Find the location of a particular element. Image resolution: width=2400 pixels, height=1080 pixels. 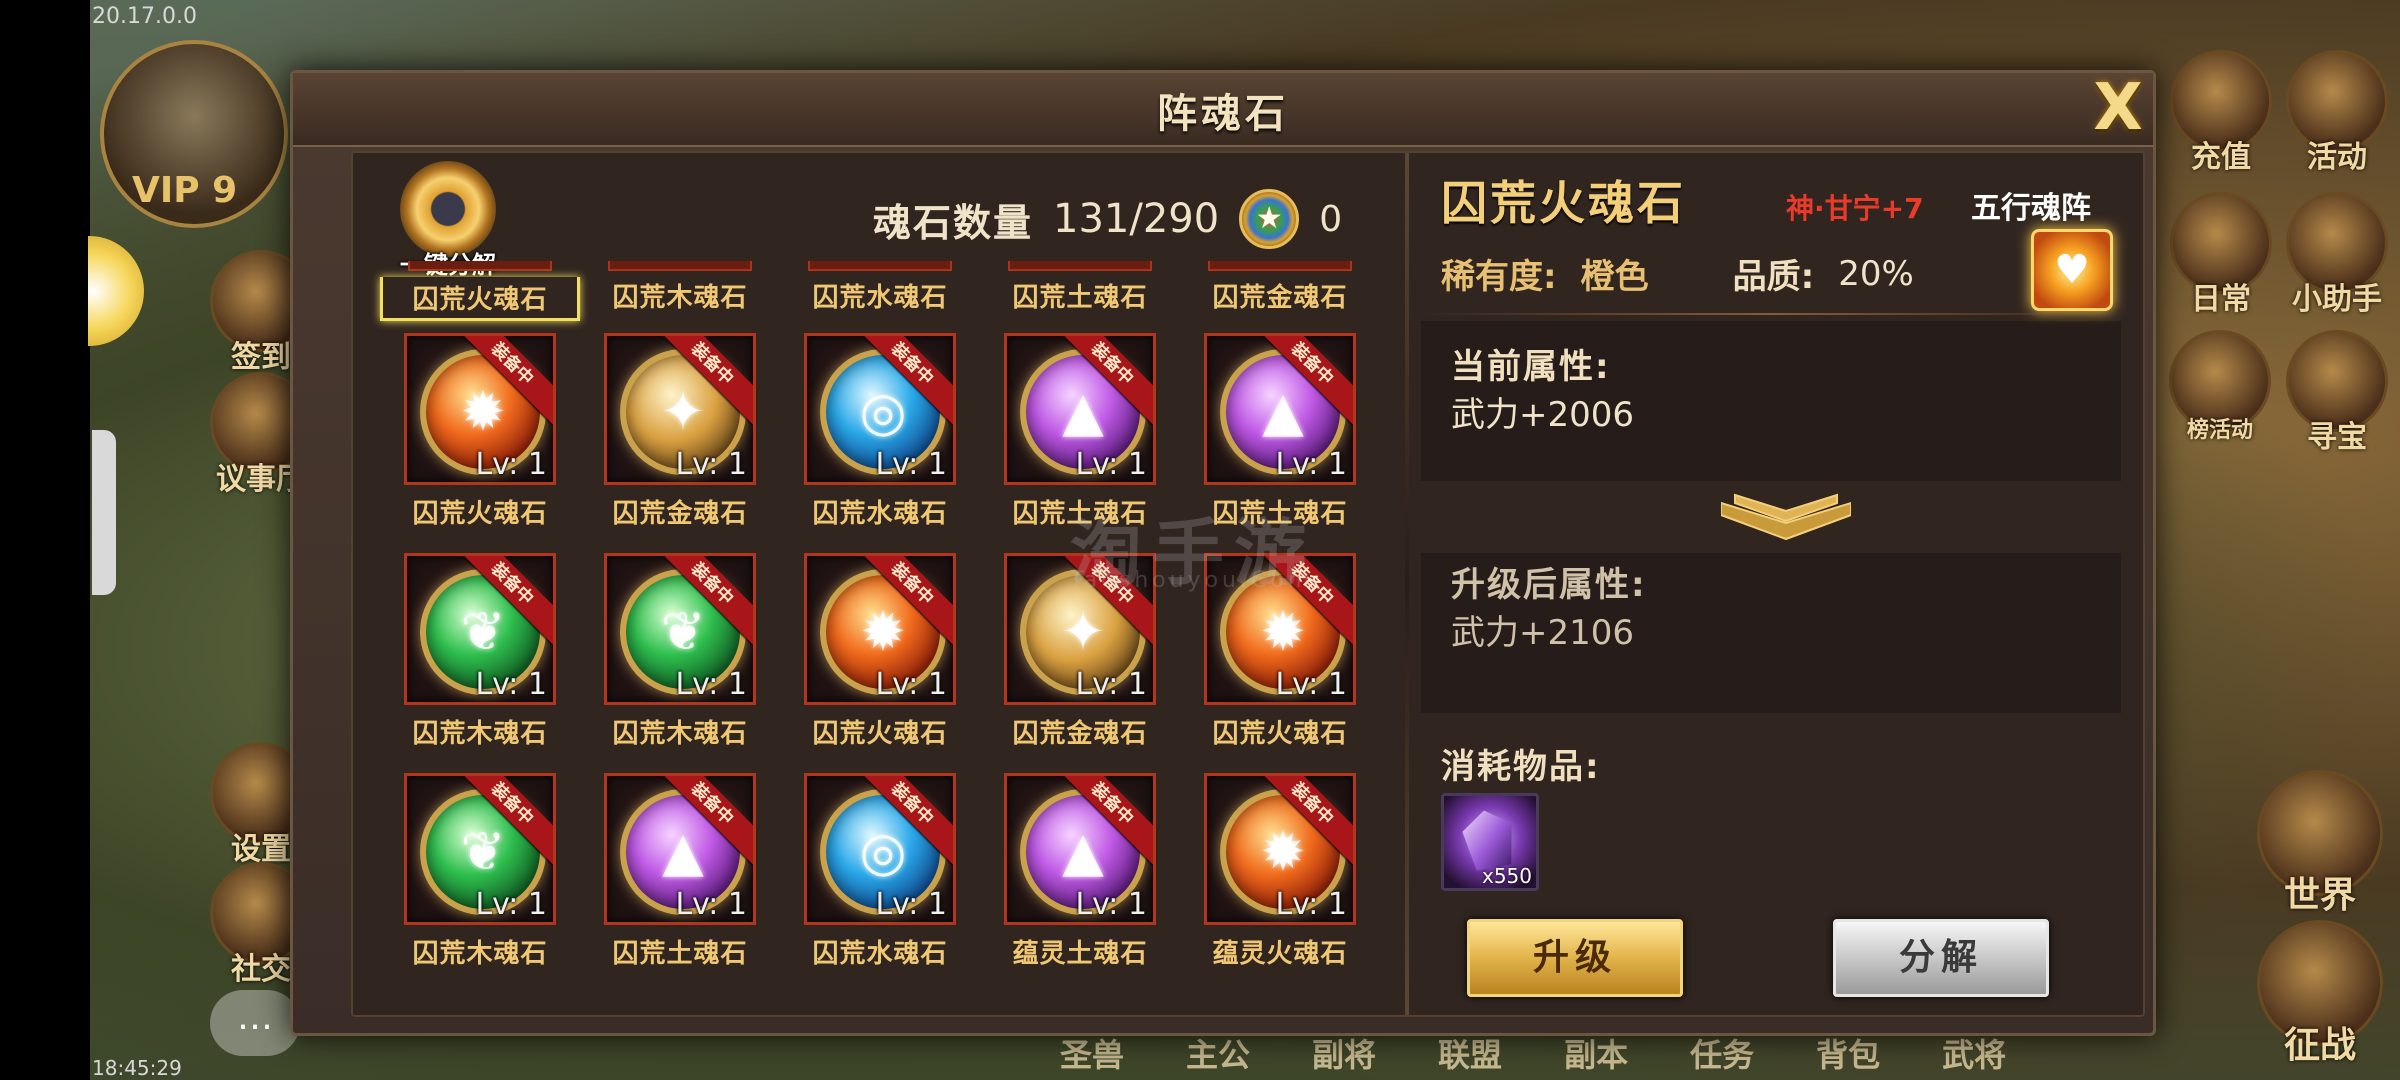

stone-count-label: 魂石数量 is located at coordinates (953, 222).